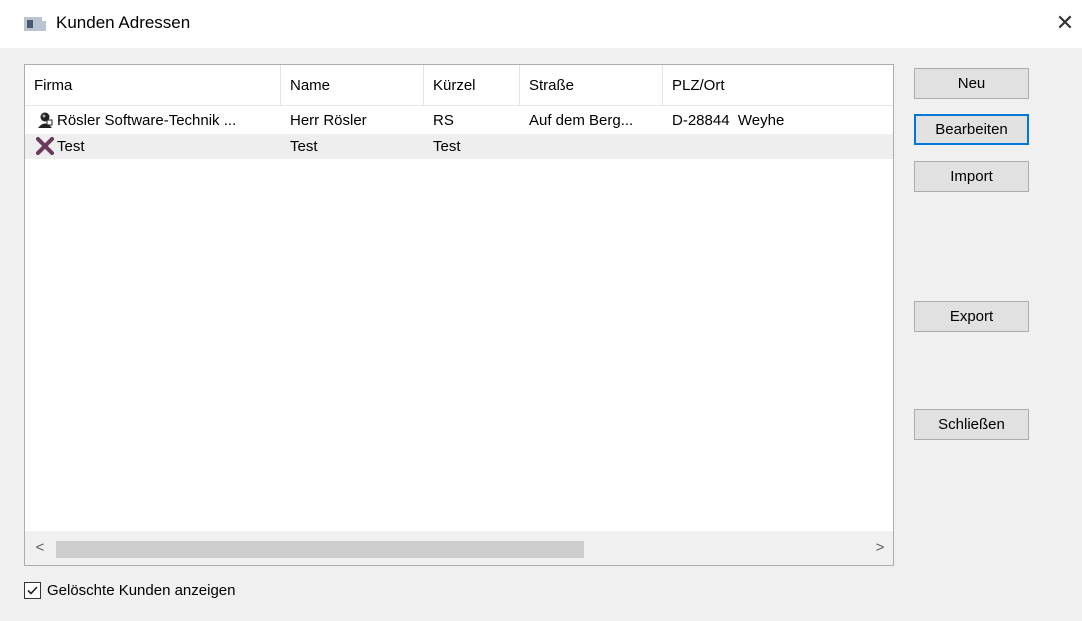  Describe the element at coordinates (971, 424) in the screenshot. I see `close-button: Schließen` at that location.